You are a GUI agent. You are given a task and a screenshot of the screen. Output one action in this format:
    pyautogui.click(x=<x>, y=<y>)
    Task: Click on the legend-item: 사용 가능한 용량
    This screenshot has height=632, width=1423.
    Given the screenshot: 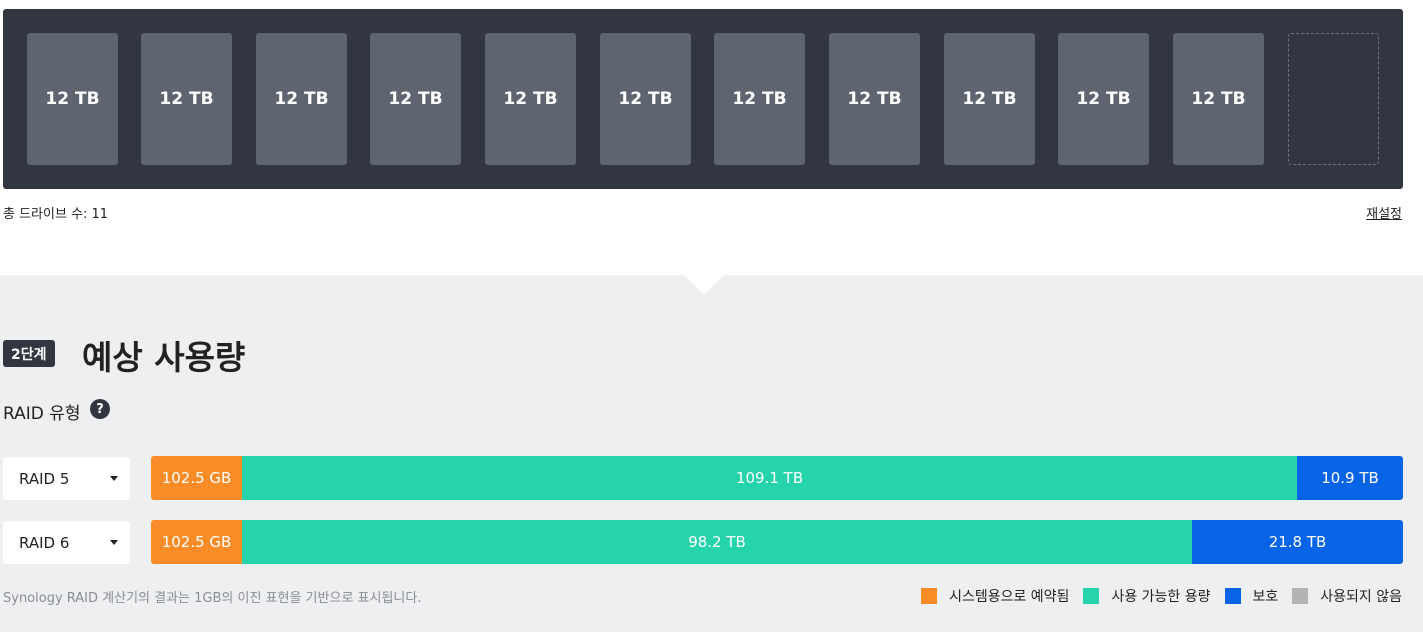 What is the action you would take?
    pyautogui.click(x=1147, y=596)
    